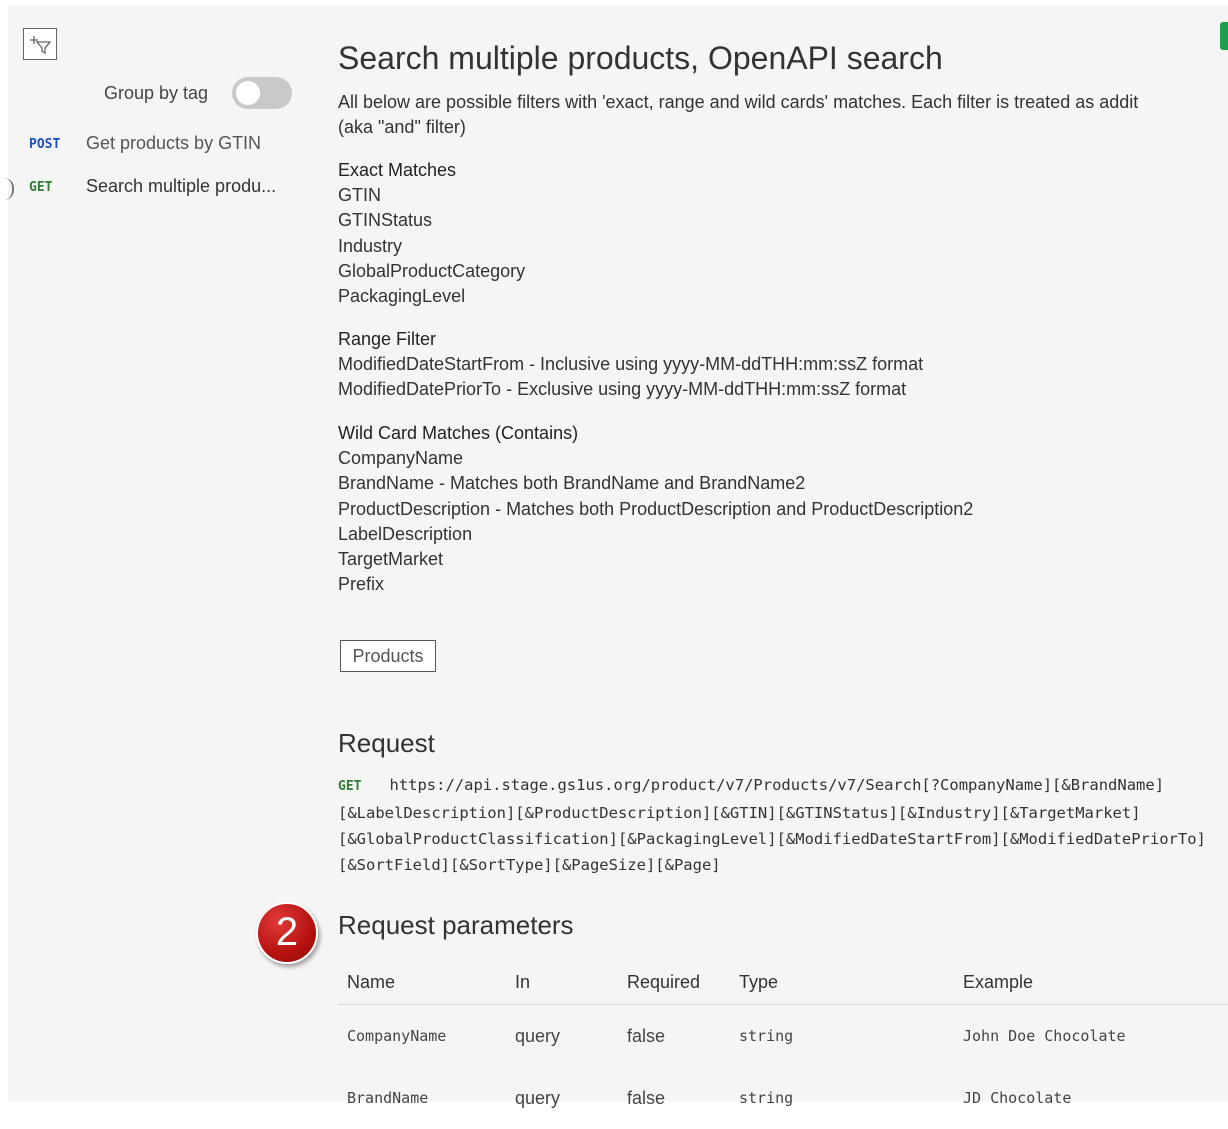  I want to click on edge-tag, so click(1224, 36).